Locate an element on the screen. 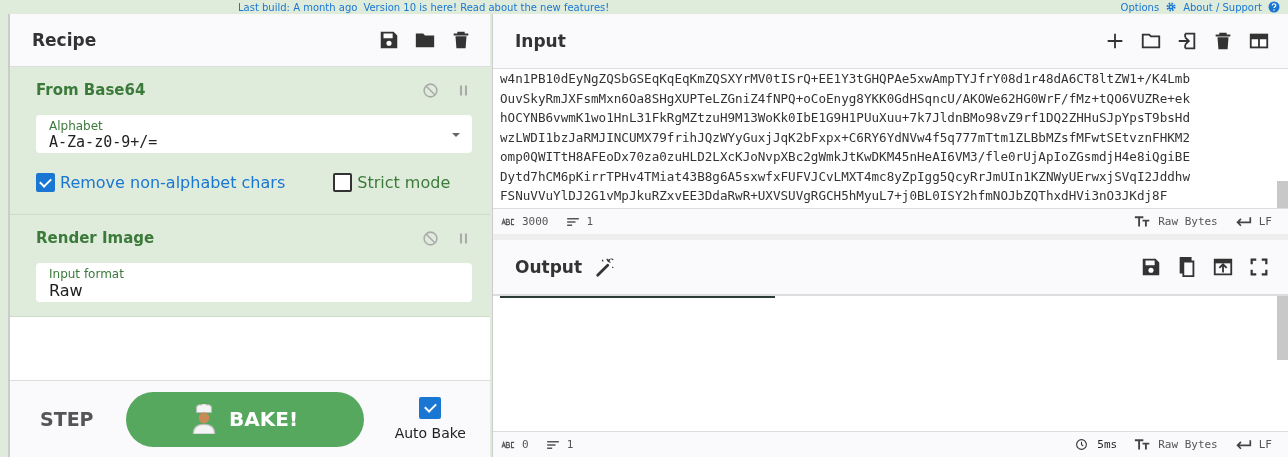  checkbox-label: Remove non-alphabet chars is located at coordinates (173, 182).